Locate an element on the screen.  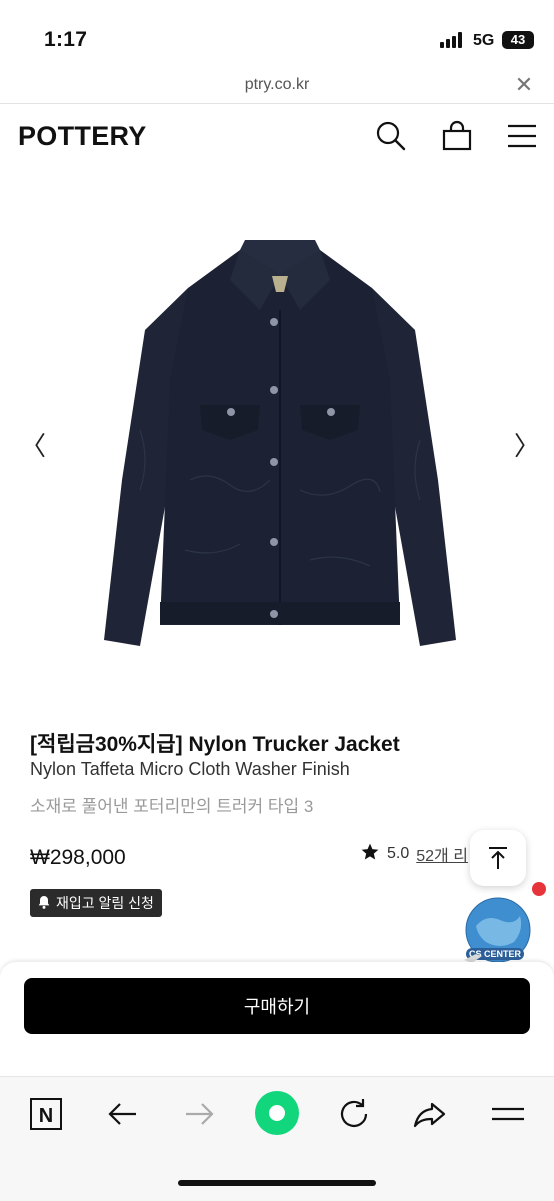
star-icon is located at coordinates (370, 854).